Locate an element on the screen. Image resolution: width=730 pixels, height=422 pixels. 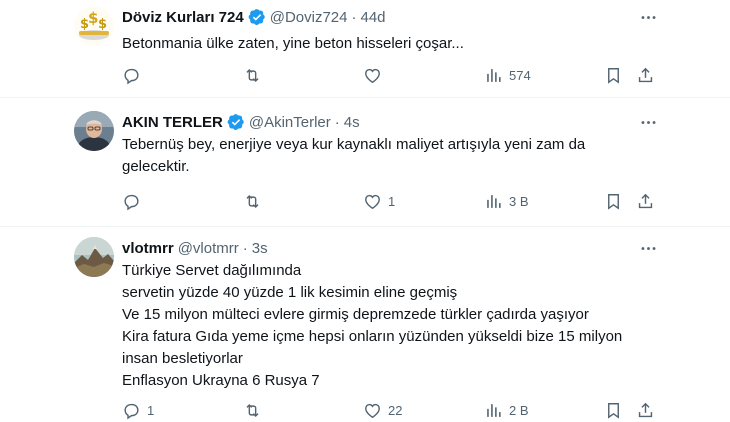
reply-button: 1 is located at coordinates (138, 410).